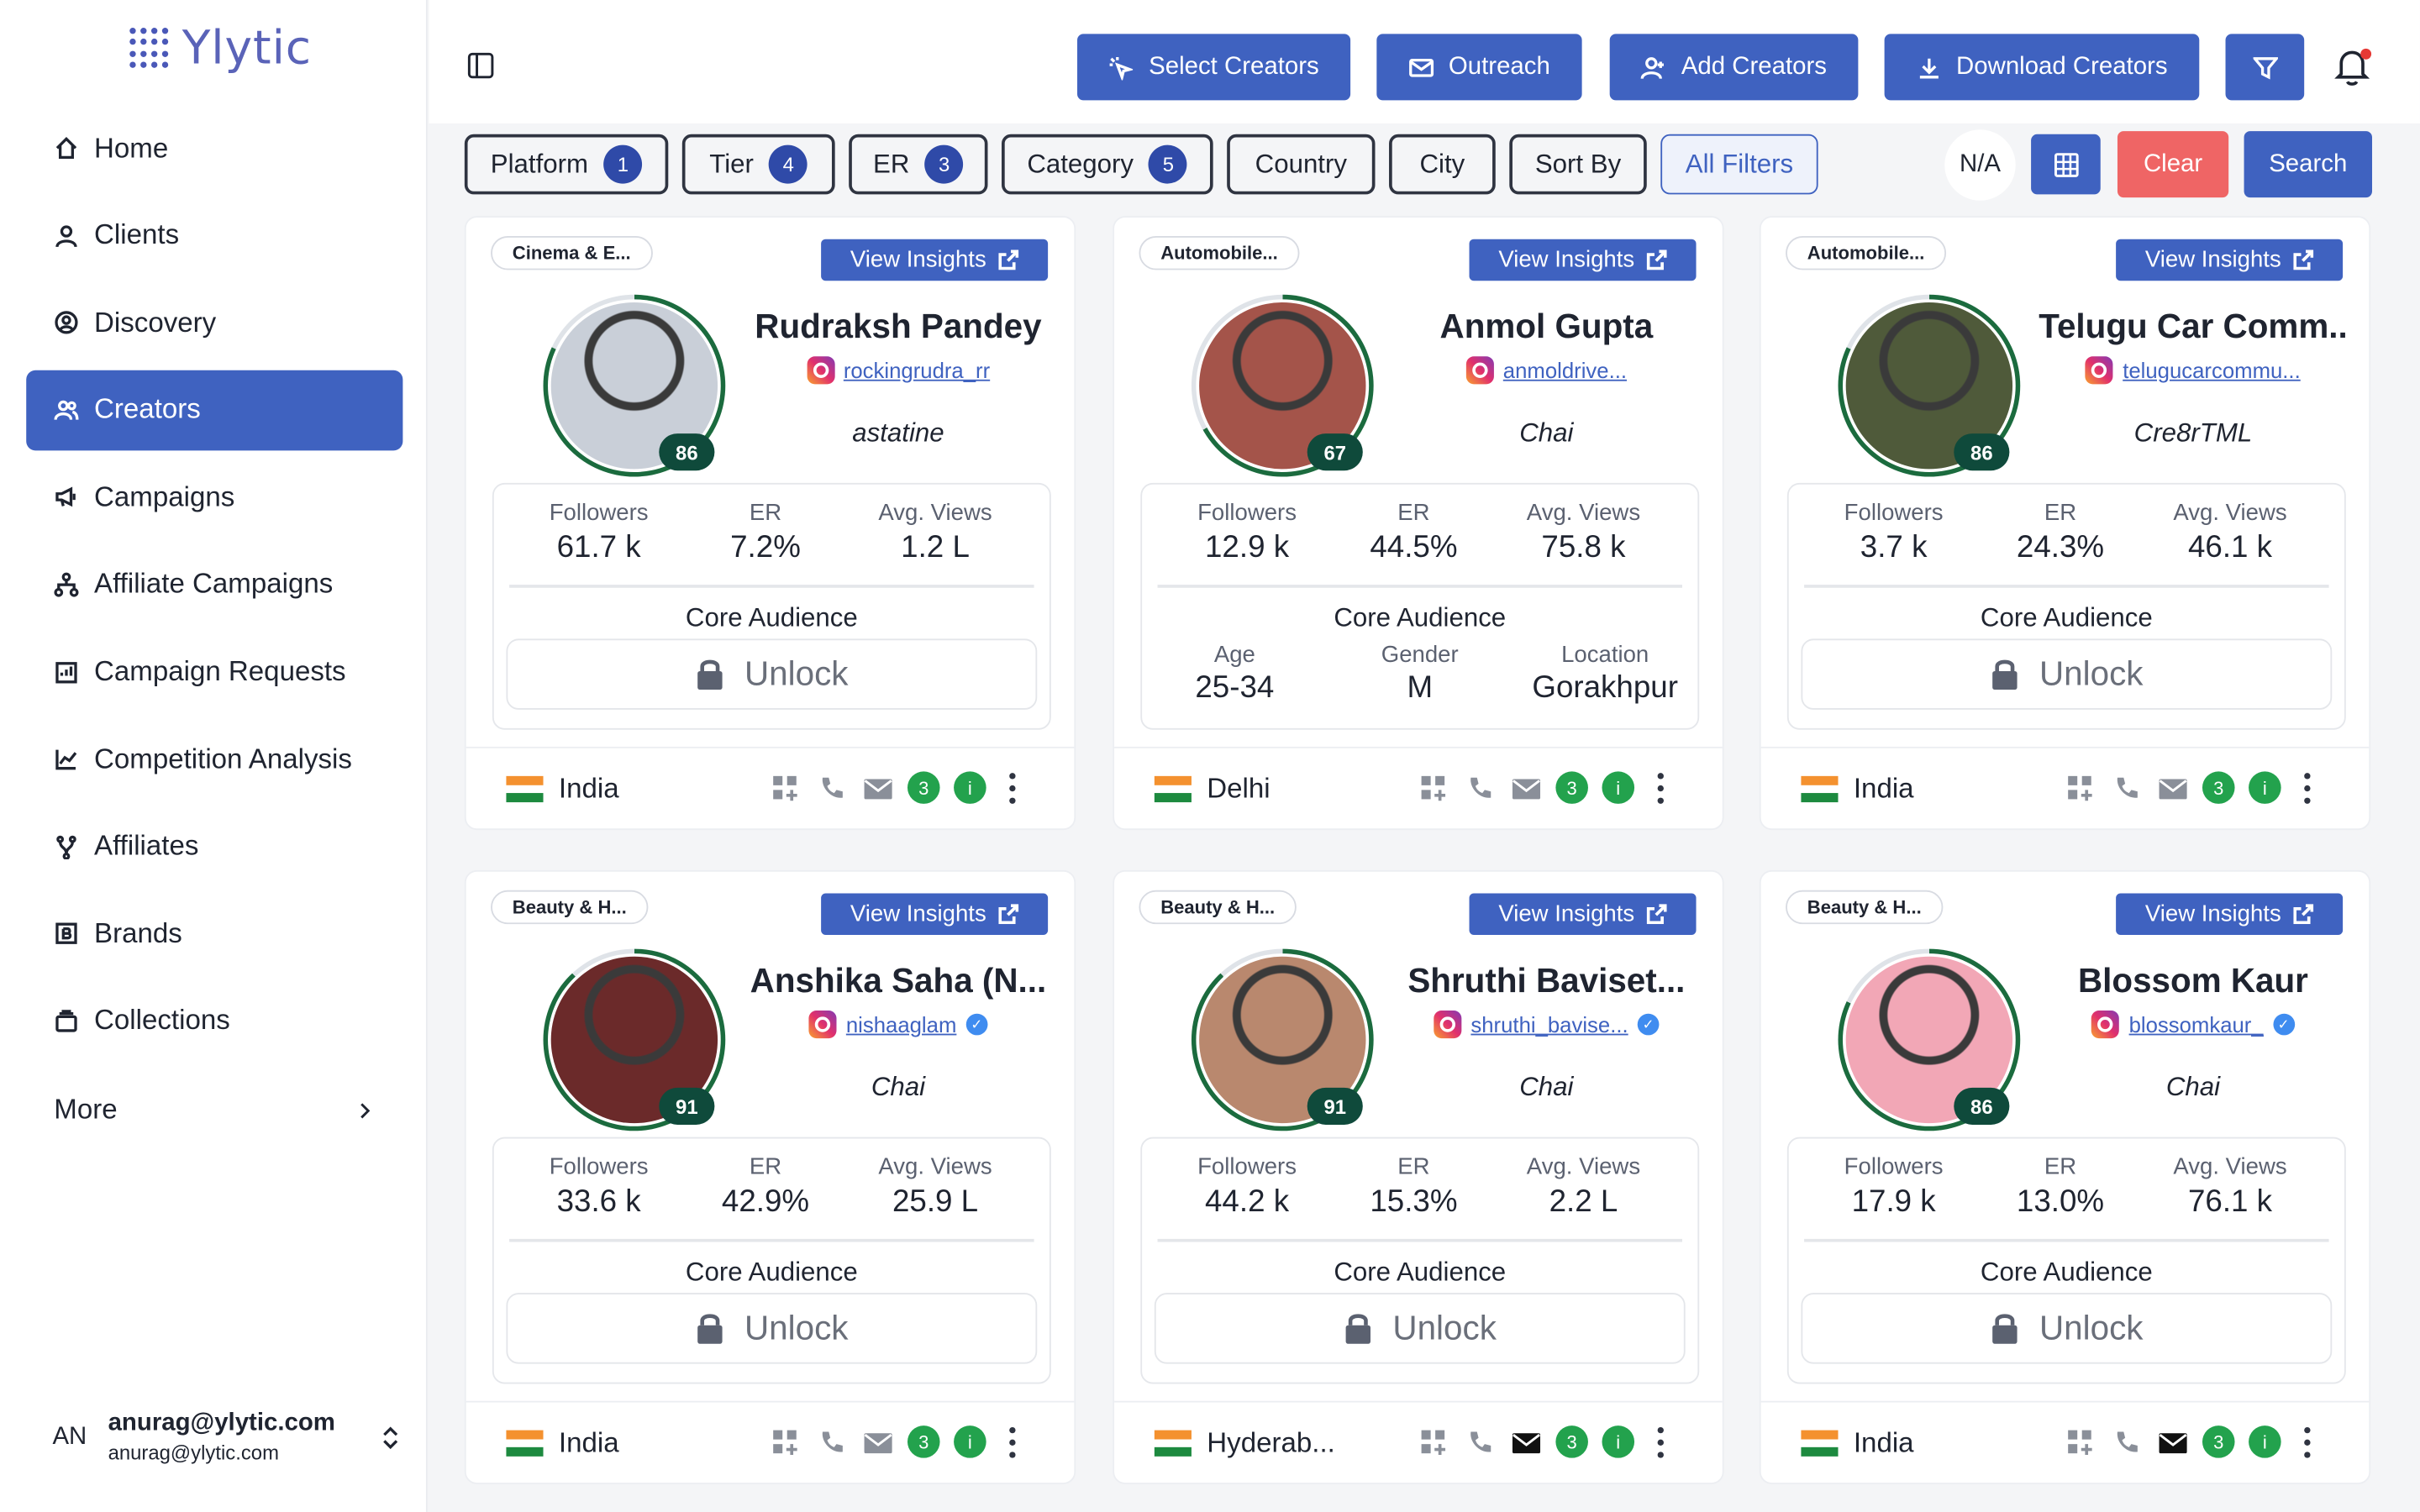  I want to click on handle-link: nishaaglam, so click(901, 1024).